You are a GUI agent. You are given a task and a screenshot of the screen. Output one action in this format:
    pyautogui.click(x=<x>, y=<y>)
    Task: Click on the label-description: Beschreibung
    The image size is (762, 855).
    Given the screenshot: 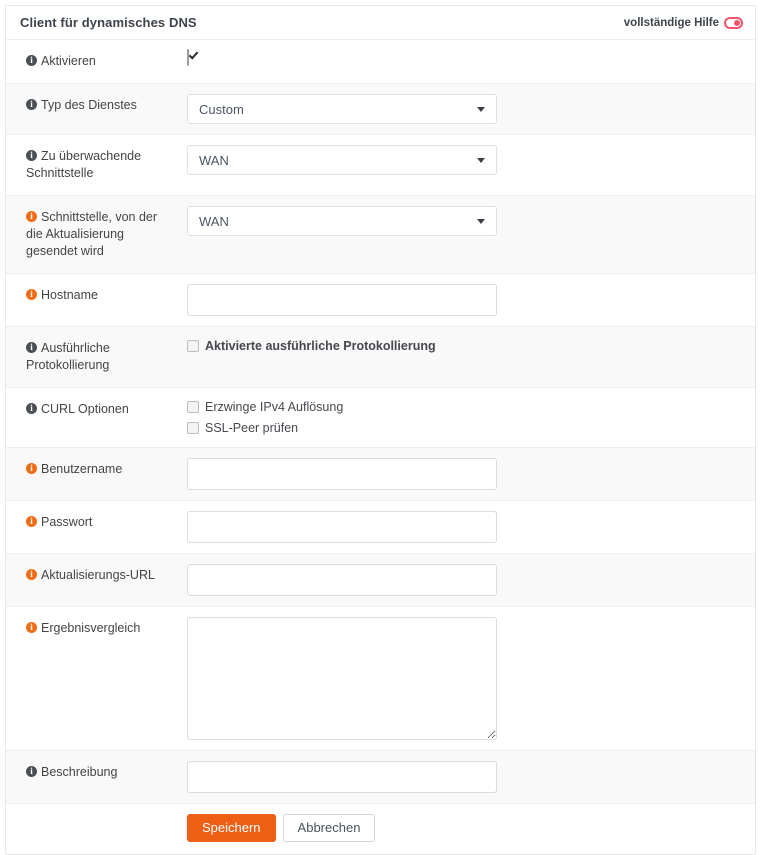 What is the action you would take?
    pyautogui.click(x=79, y=772)
    